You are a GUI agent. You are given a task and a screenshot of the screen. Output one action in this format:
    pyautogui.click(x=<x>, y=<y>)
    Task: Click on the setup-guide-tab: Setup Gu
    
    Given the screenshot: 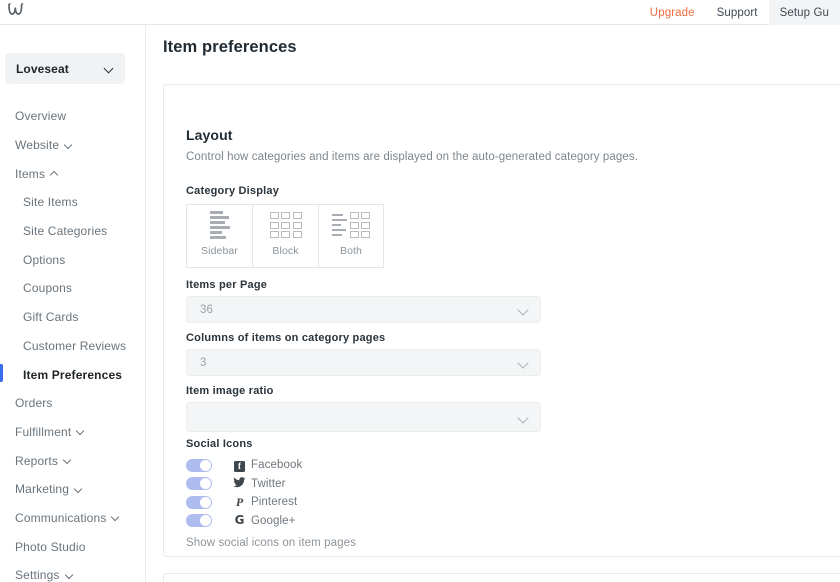 What is the action you would take?
    pyautogui.click(x=804, y=12)
    